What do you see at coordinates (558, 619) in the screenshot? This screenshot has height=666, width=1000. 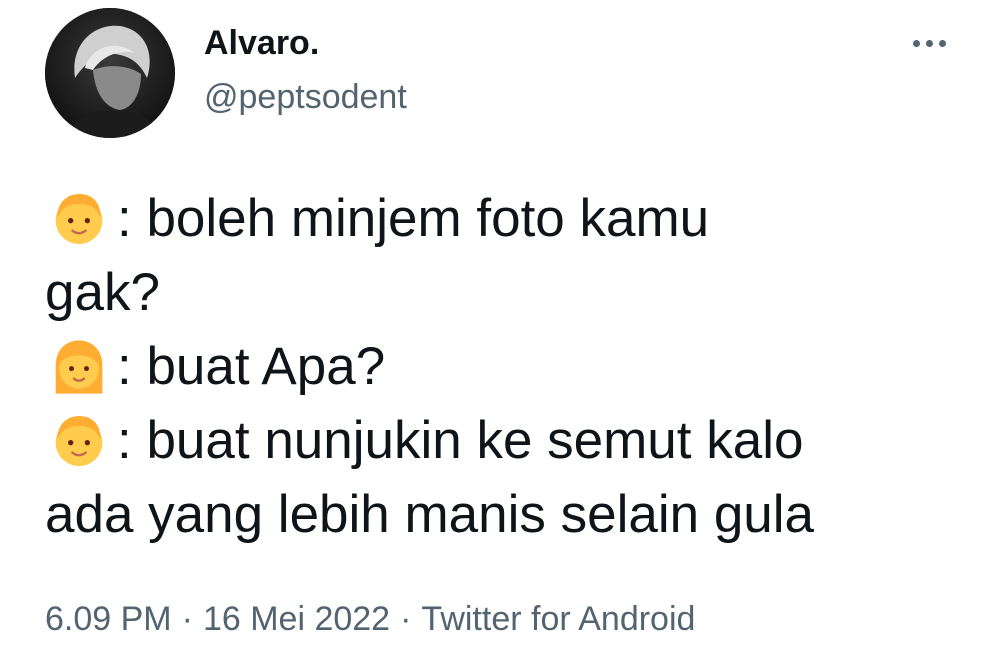 I see `tweet-source-link: Twitter for Android` at bounding box center [558, 619].